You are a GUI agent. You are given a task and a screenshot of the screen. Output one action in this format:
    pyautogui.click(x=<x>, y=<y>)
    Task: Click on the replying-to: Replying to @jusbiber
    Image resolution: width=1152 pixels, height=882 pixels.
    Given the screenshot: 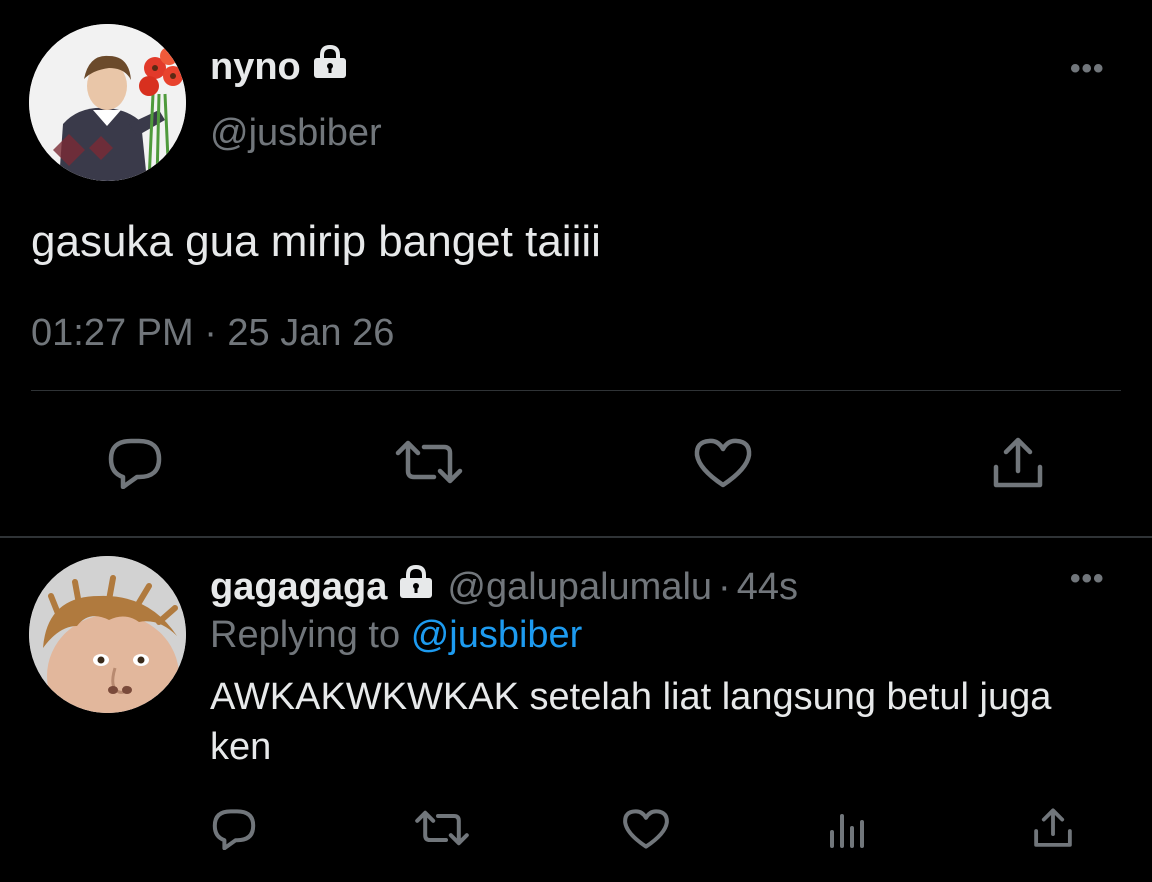 What is the action you would take?
    pyautogui.click(x=396, y=635)
    